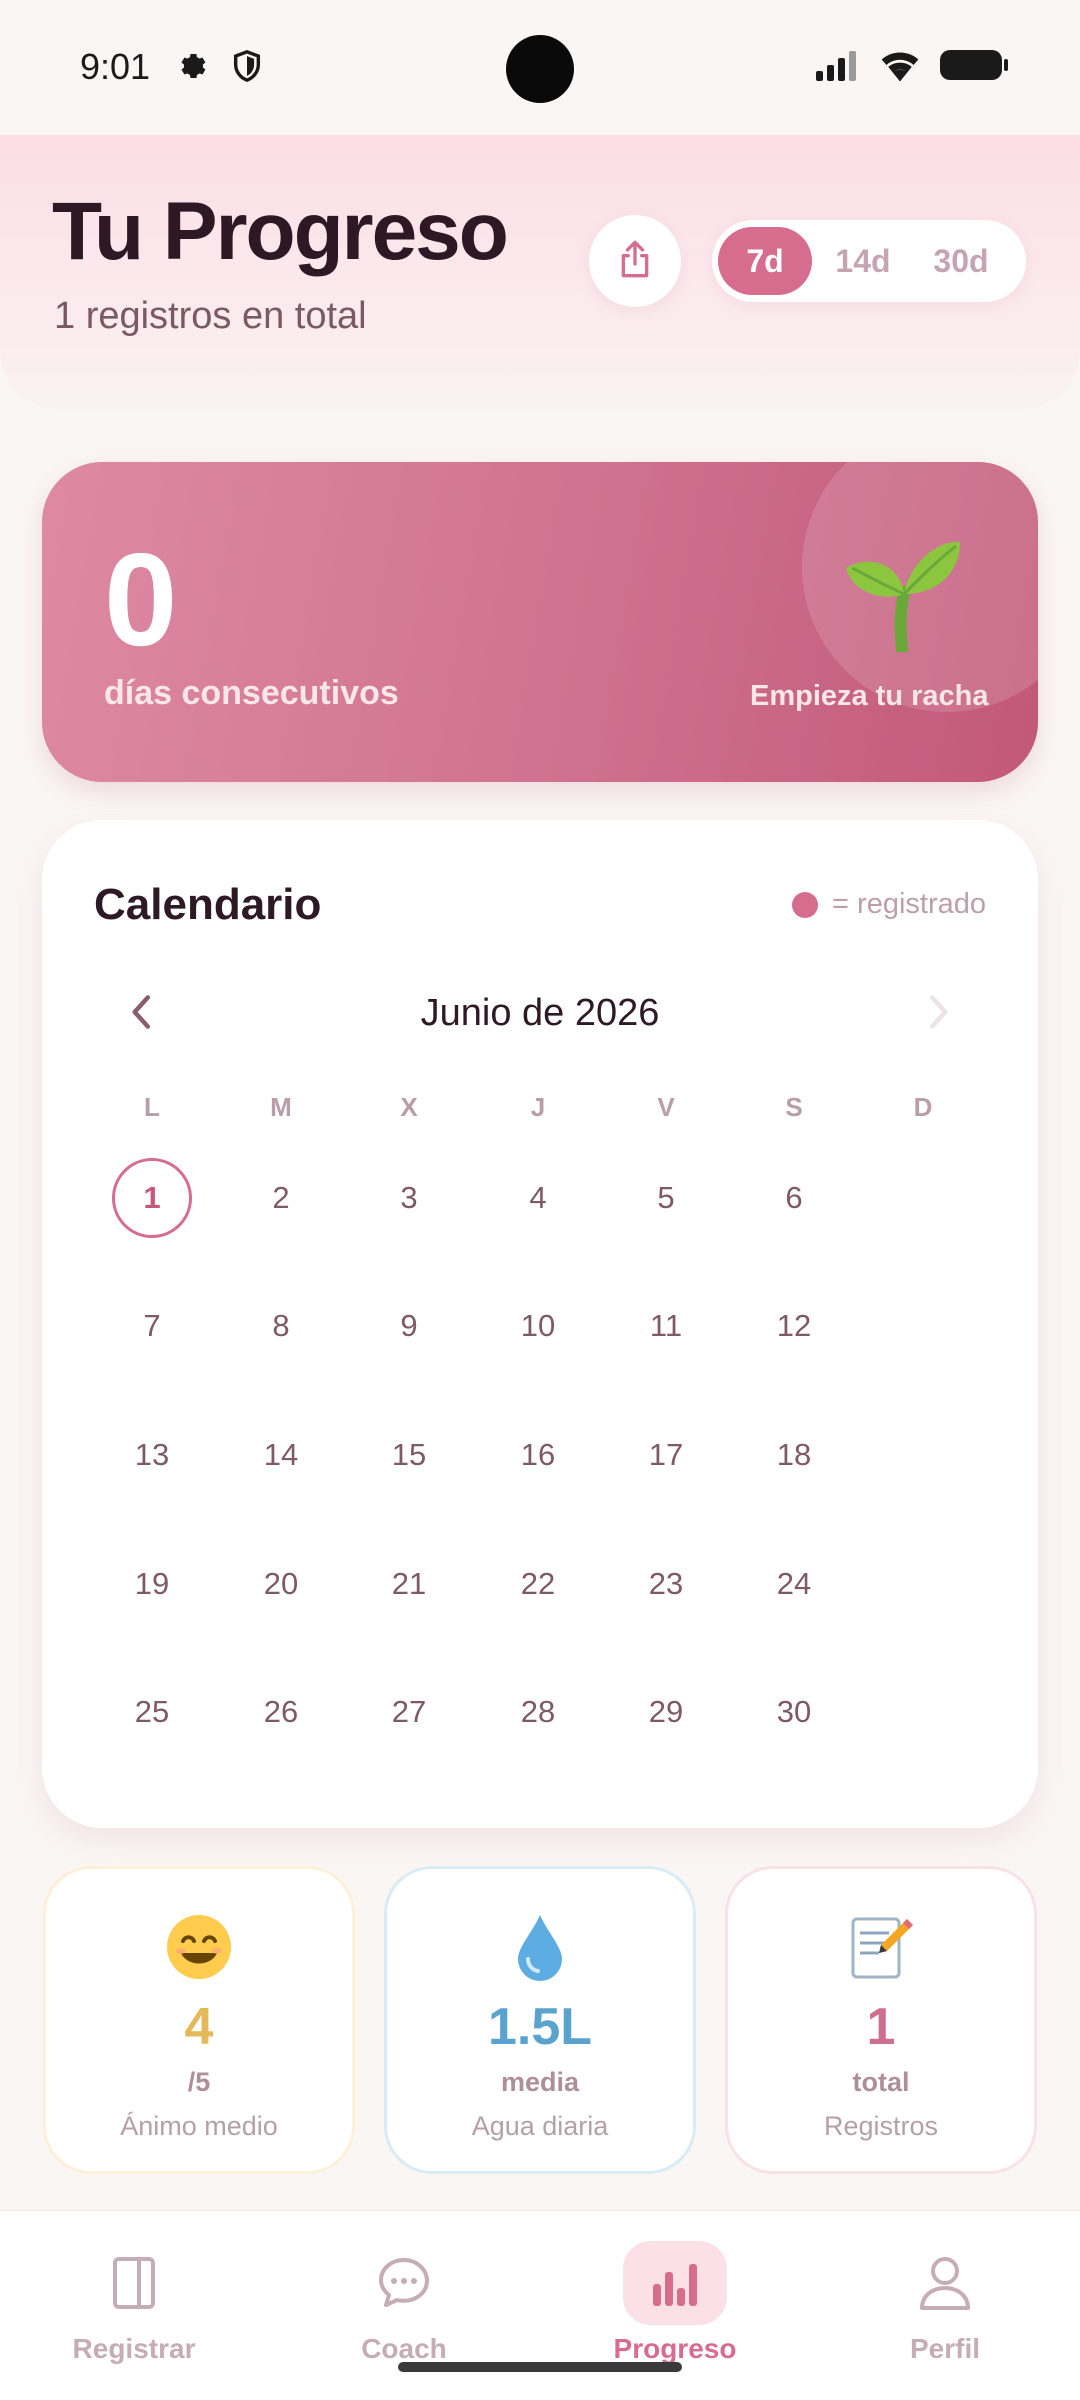 This screenshot has width=1080, height=2400. I want to click on next-month-button, so click(938, 1014).